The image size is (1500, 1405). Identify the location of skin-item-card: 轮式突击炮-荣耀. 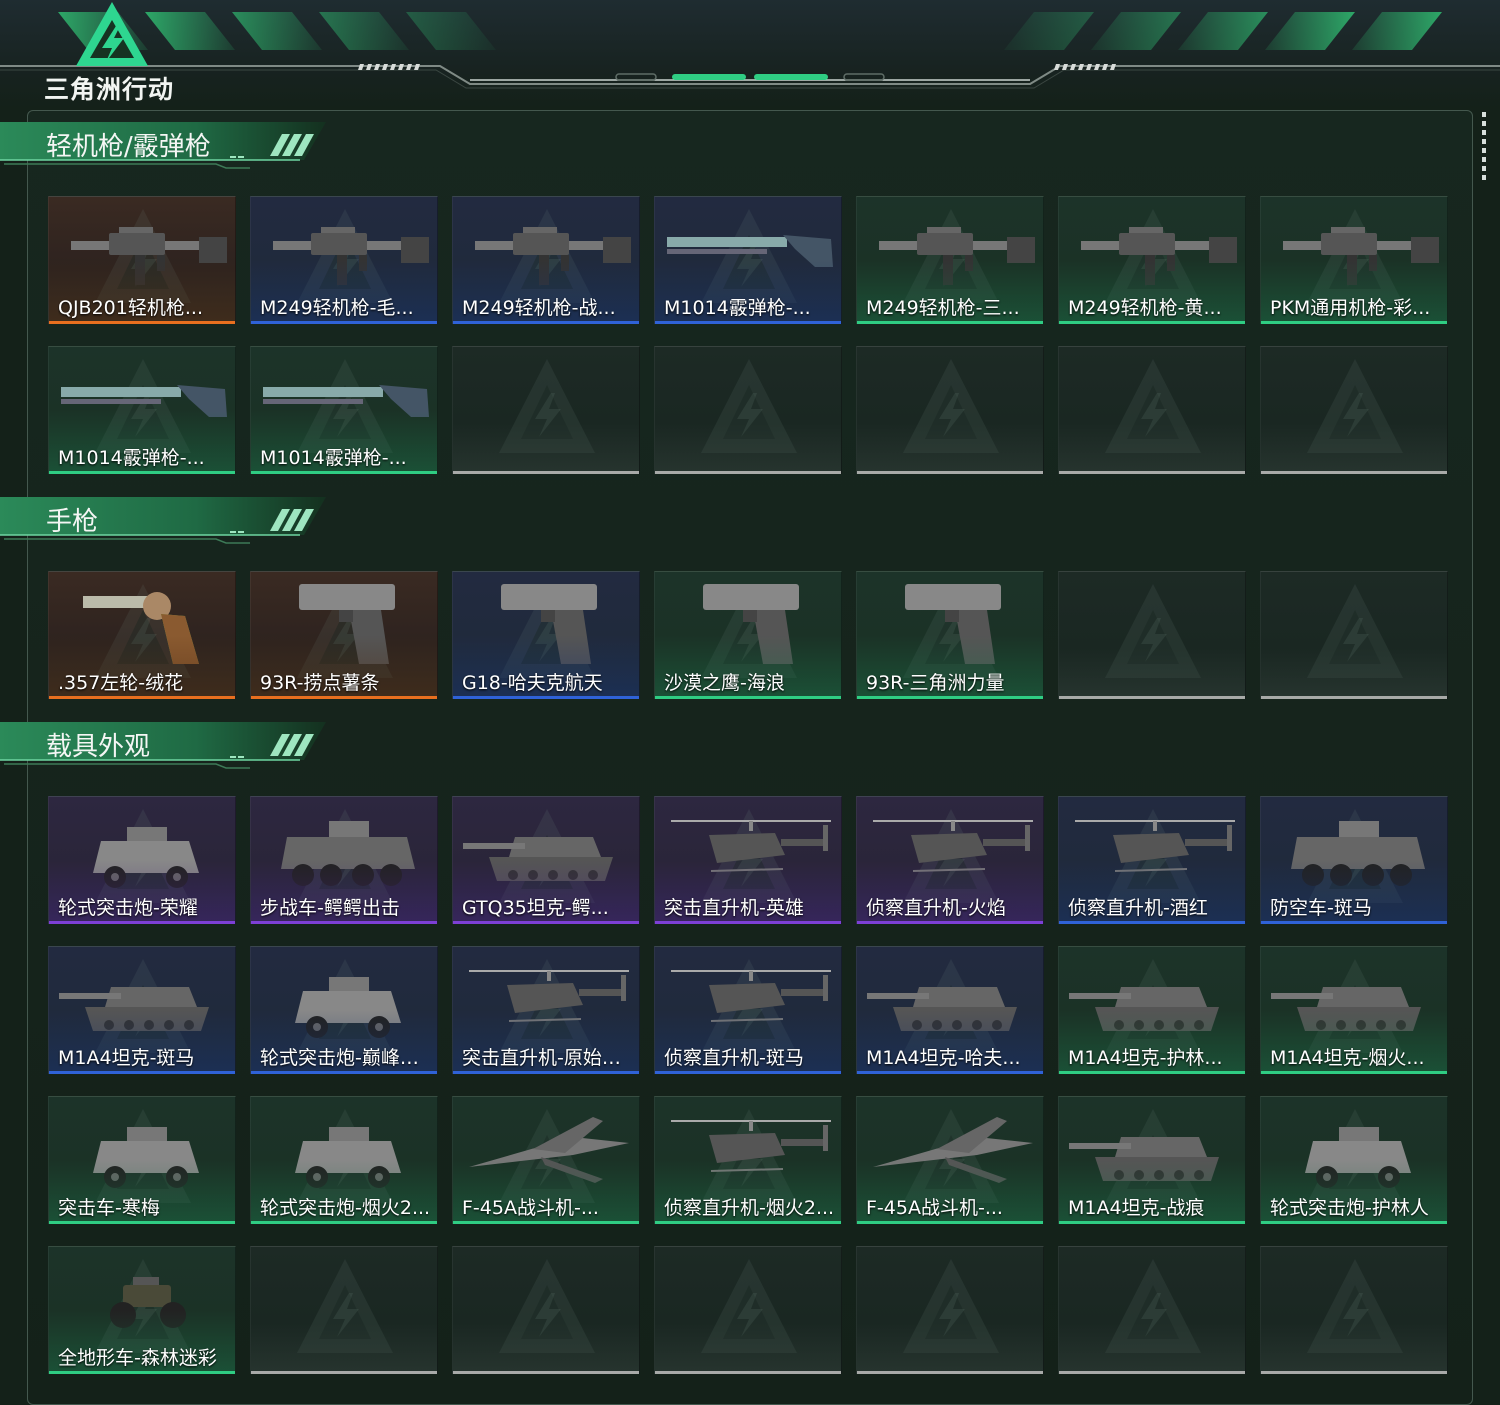
(142, 860).